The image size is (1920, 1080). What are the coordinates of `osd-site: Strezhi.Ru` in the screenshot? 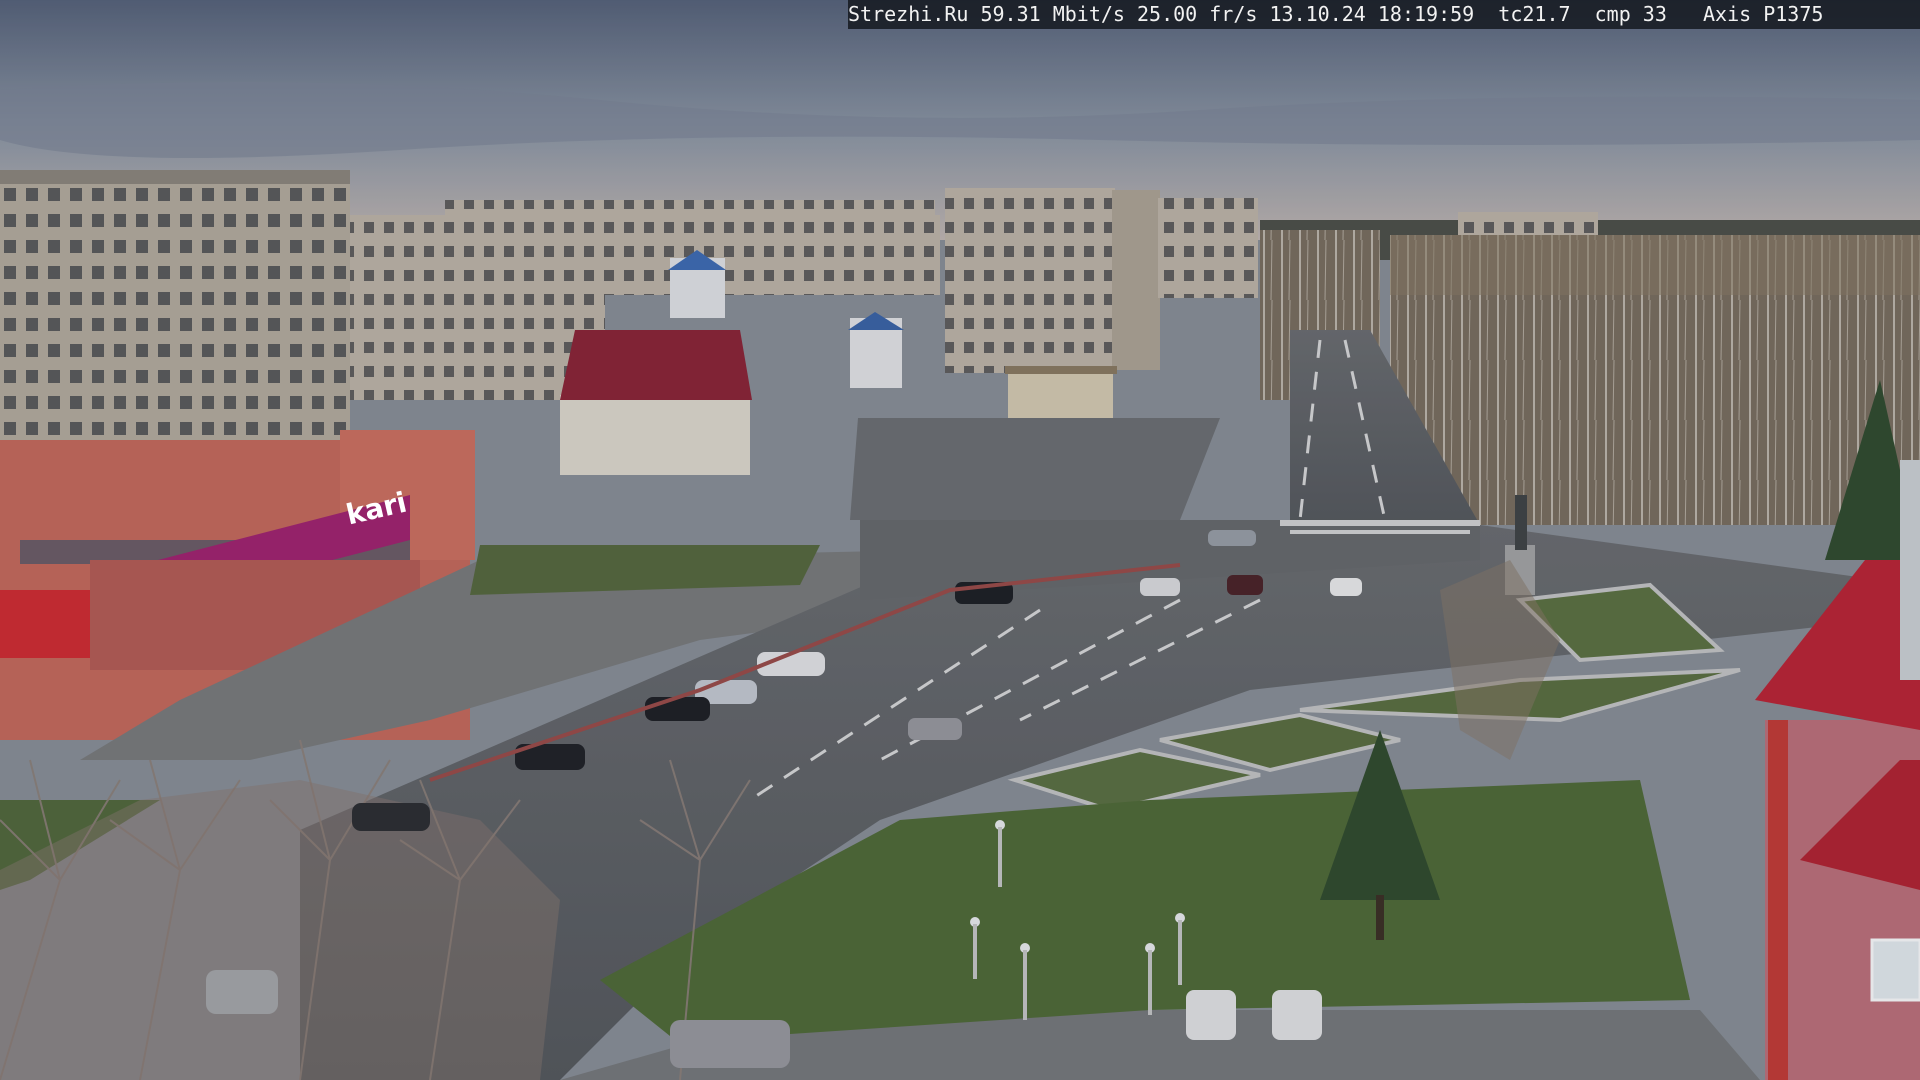 It's located at (908, 14).